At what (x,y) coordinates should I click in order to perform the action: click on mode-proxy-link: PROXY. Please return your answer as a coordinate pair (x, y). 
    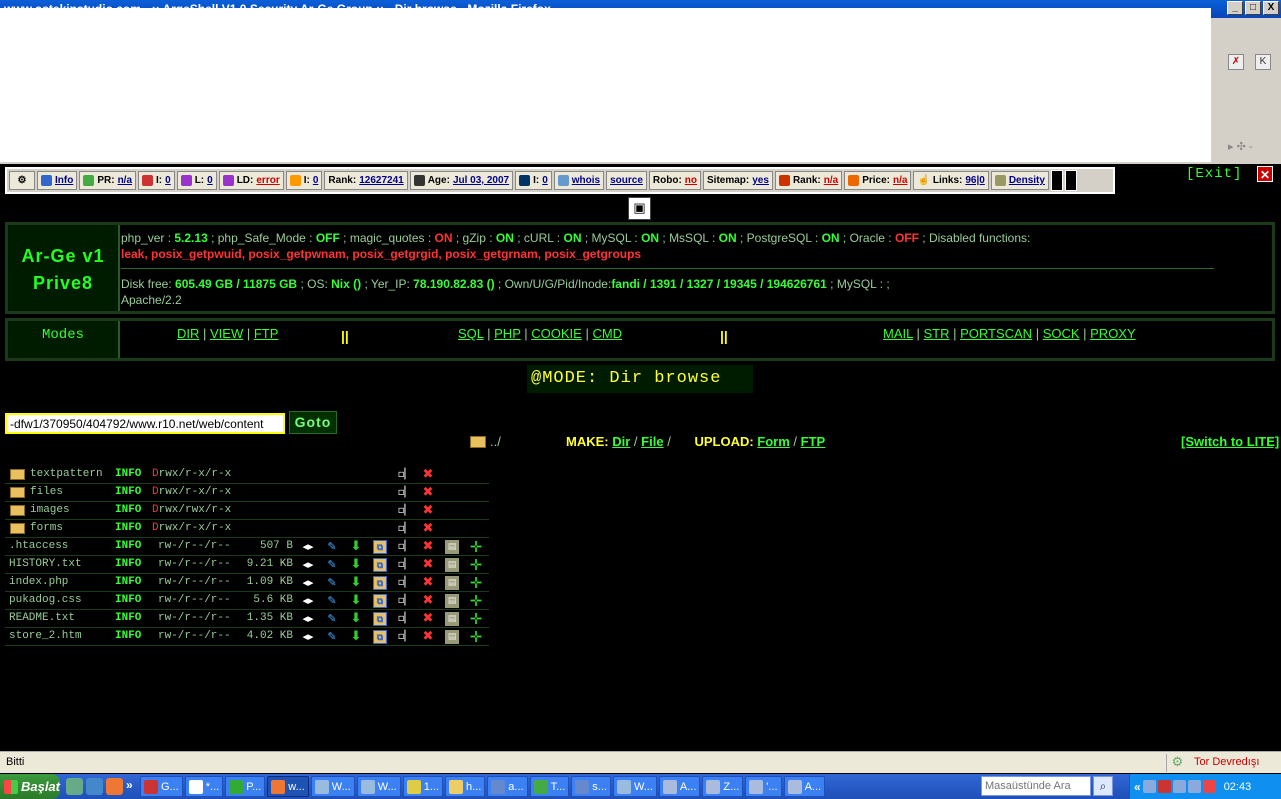
    Looking at the image, I should click on (1113, 333).